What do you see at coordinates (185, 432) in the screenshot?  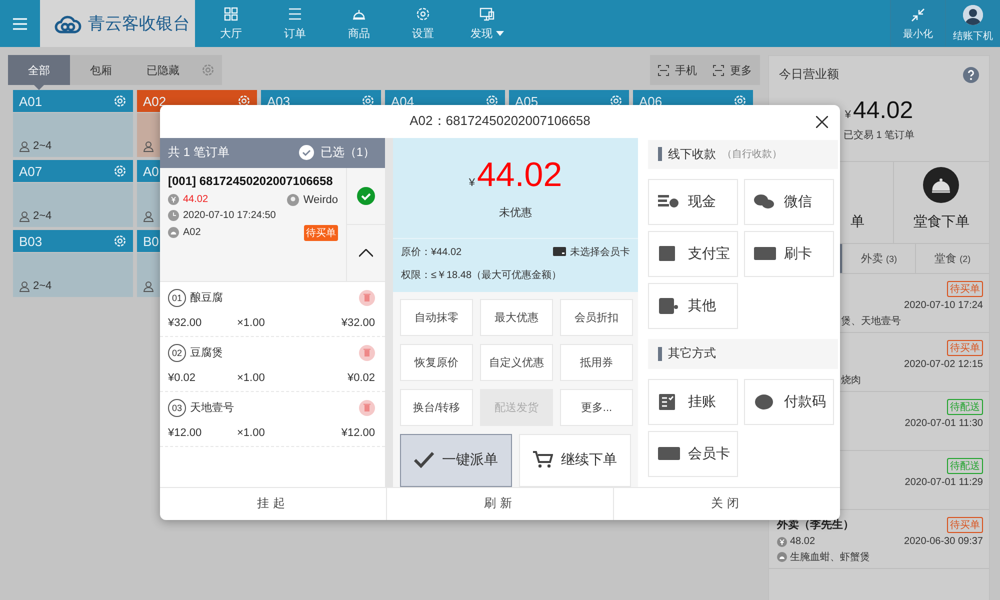 I see `item-price: ¥12.00` at bounding box center [185, 432].